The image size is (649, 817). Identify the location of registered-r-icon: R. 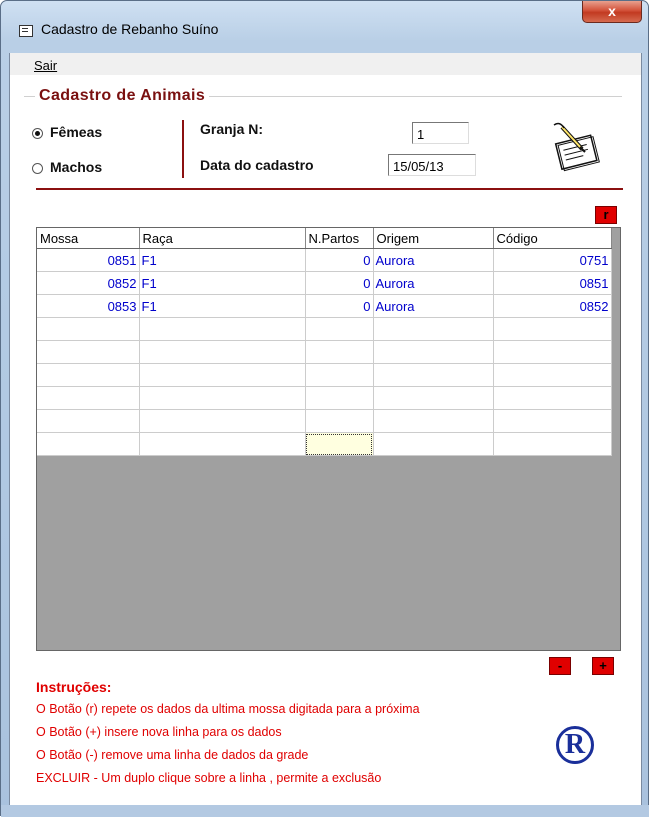
(575, 745).